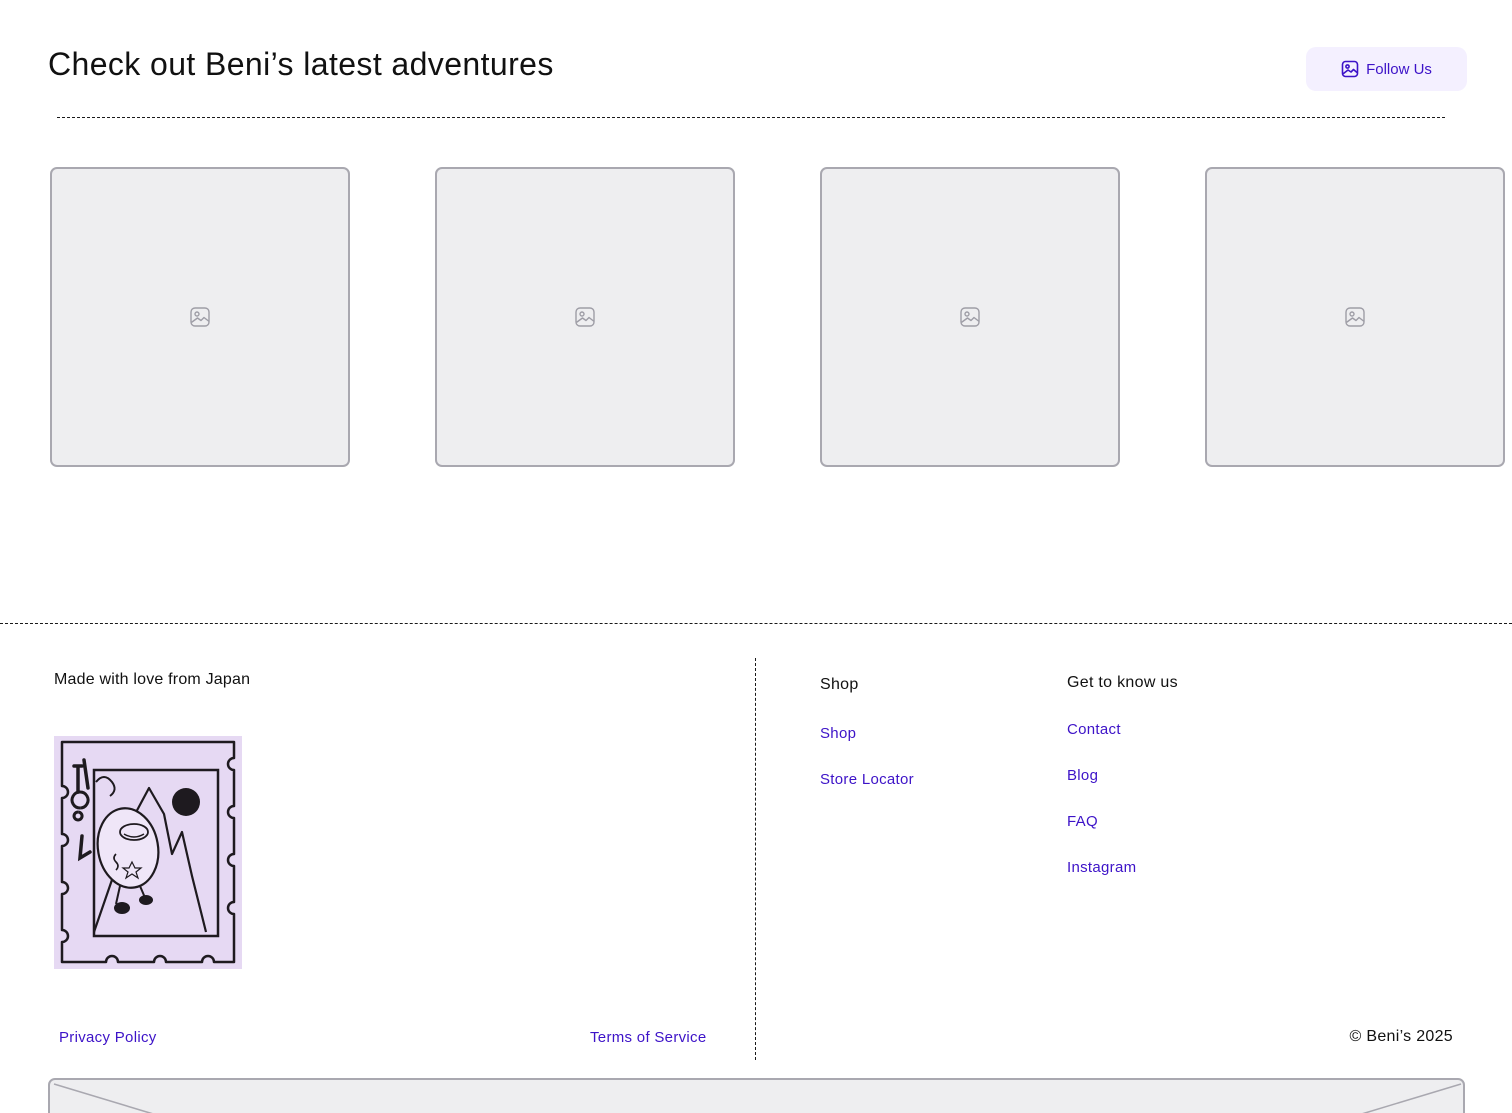 This screenshot has width=1512, height=1113. I want to click on header-divider, so click(751, 117).